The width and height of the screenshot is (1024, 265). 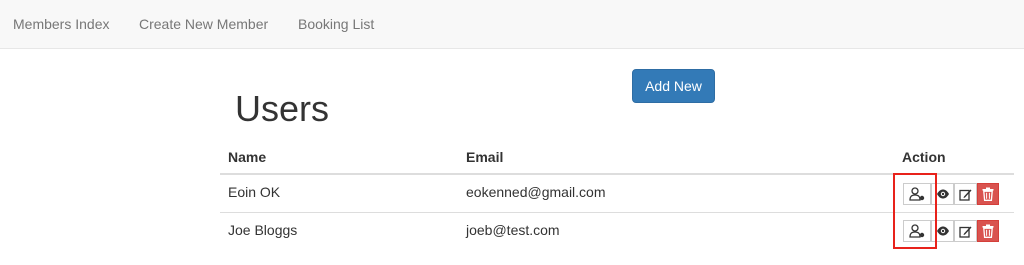 I want to click on page-title: Users, so click(x=282, y=108).